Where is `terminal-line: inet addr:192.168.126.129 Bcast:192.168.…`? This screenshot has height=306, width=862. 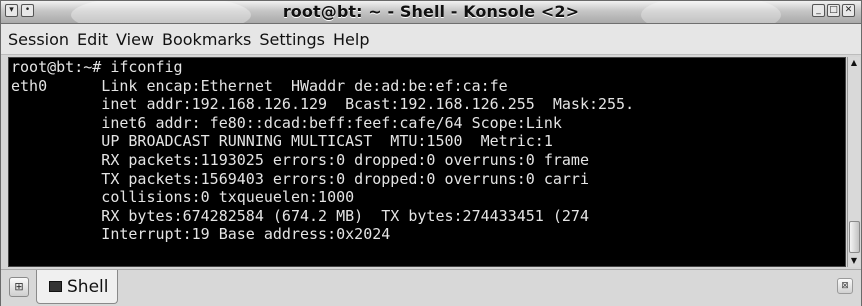
terminal-line: inet addr:192.168.126.129 Bcast:192.168.… is located at coordinates (323, 104).